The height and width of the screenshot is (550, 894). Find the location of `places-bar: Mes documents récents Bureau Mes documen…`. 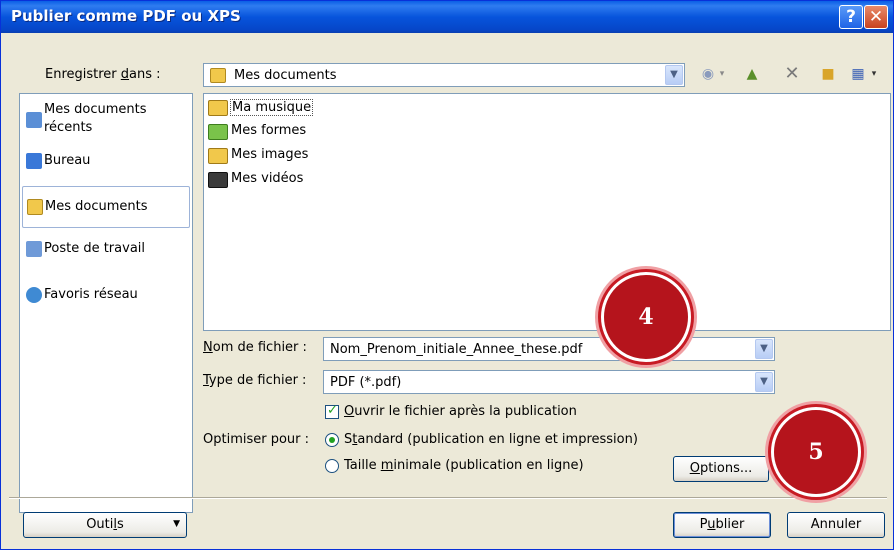

places-bar: Mes documents récents Bureau Mes documen… is located at coordinates (106, 303).